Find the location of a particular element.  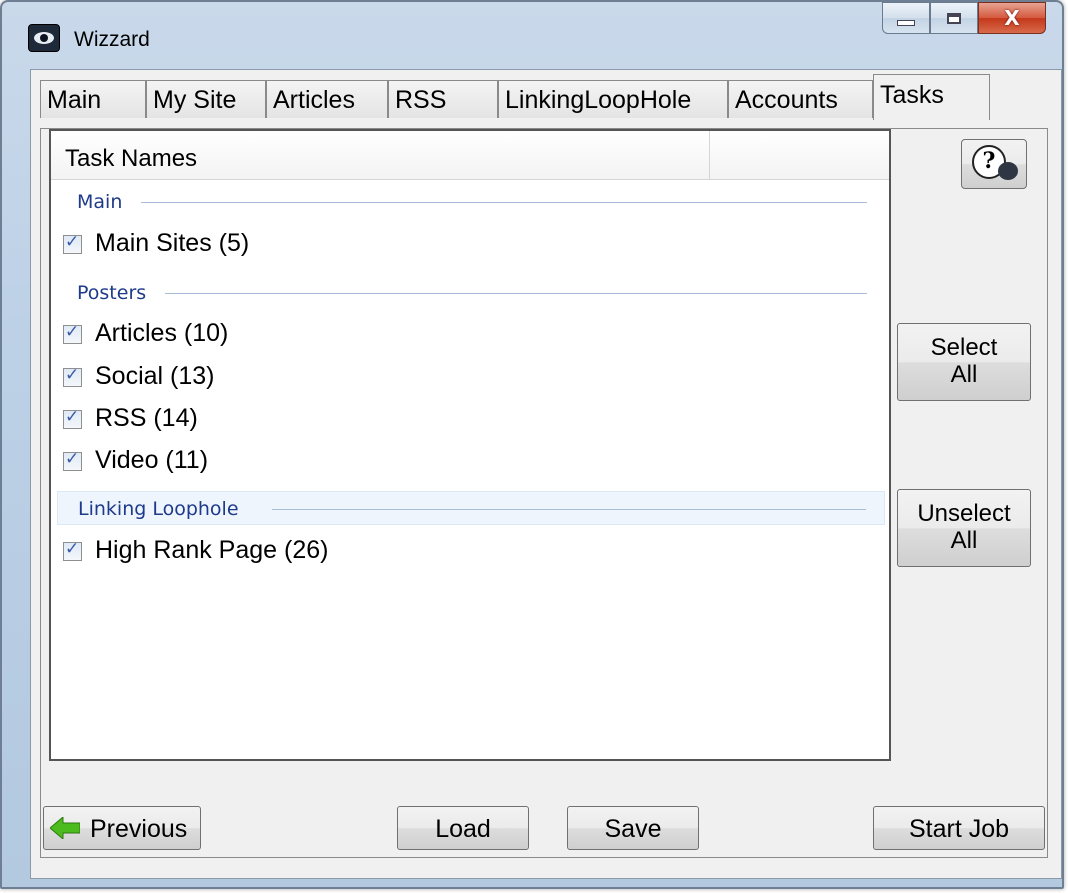

window-controls: X is located at coordinates (964, 19).